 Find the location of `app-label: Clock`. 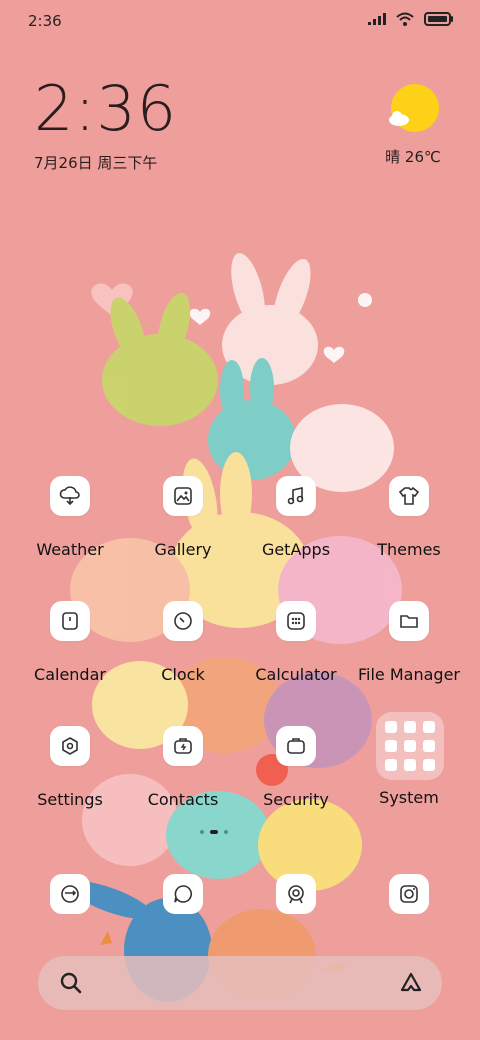

app-label: Clock is located at coordinates (183, 674).